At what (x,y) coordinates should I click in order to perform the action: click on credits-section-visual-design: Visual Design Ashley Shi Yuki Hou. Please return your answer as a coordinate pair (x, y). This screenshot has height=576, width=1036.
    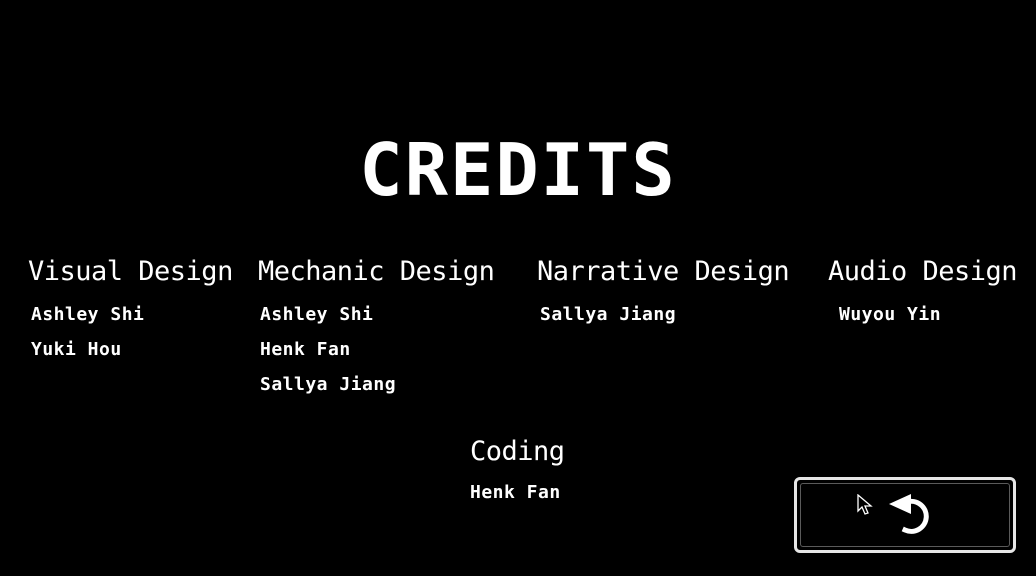
    Looking at the image, I should click on (130, 311).